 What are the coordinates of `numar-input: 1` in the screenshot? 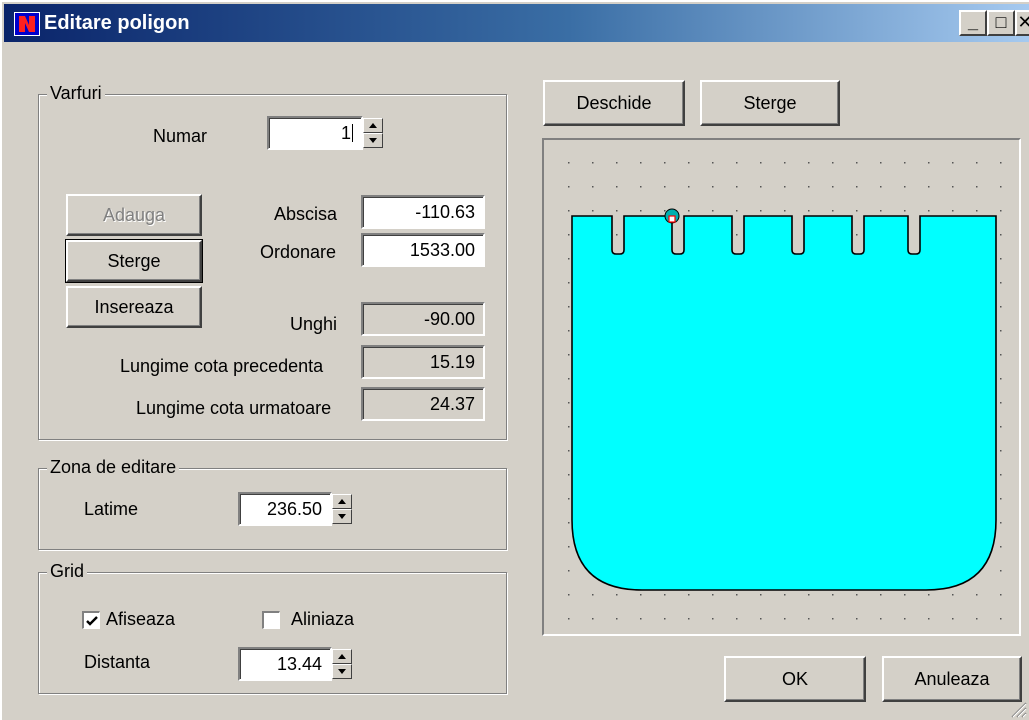 It's located at (315, 133).